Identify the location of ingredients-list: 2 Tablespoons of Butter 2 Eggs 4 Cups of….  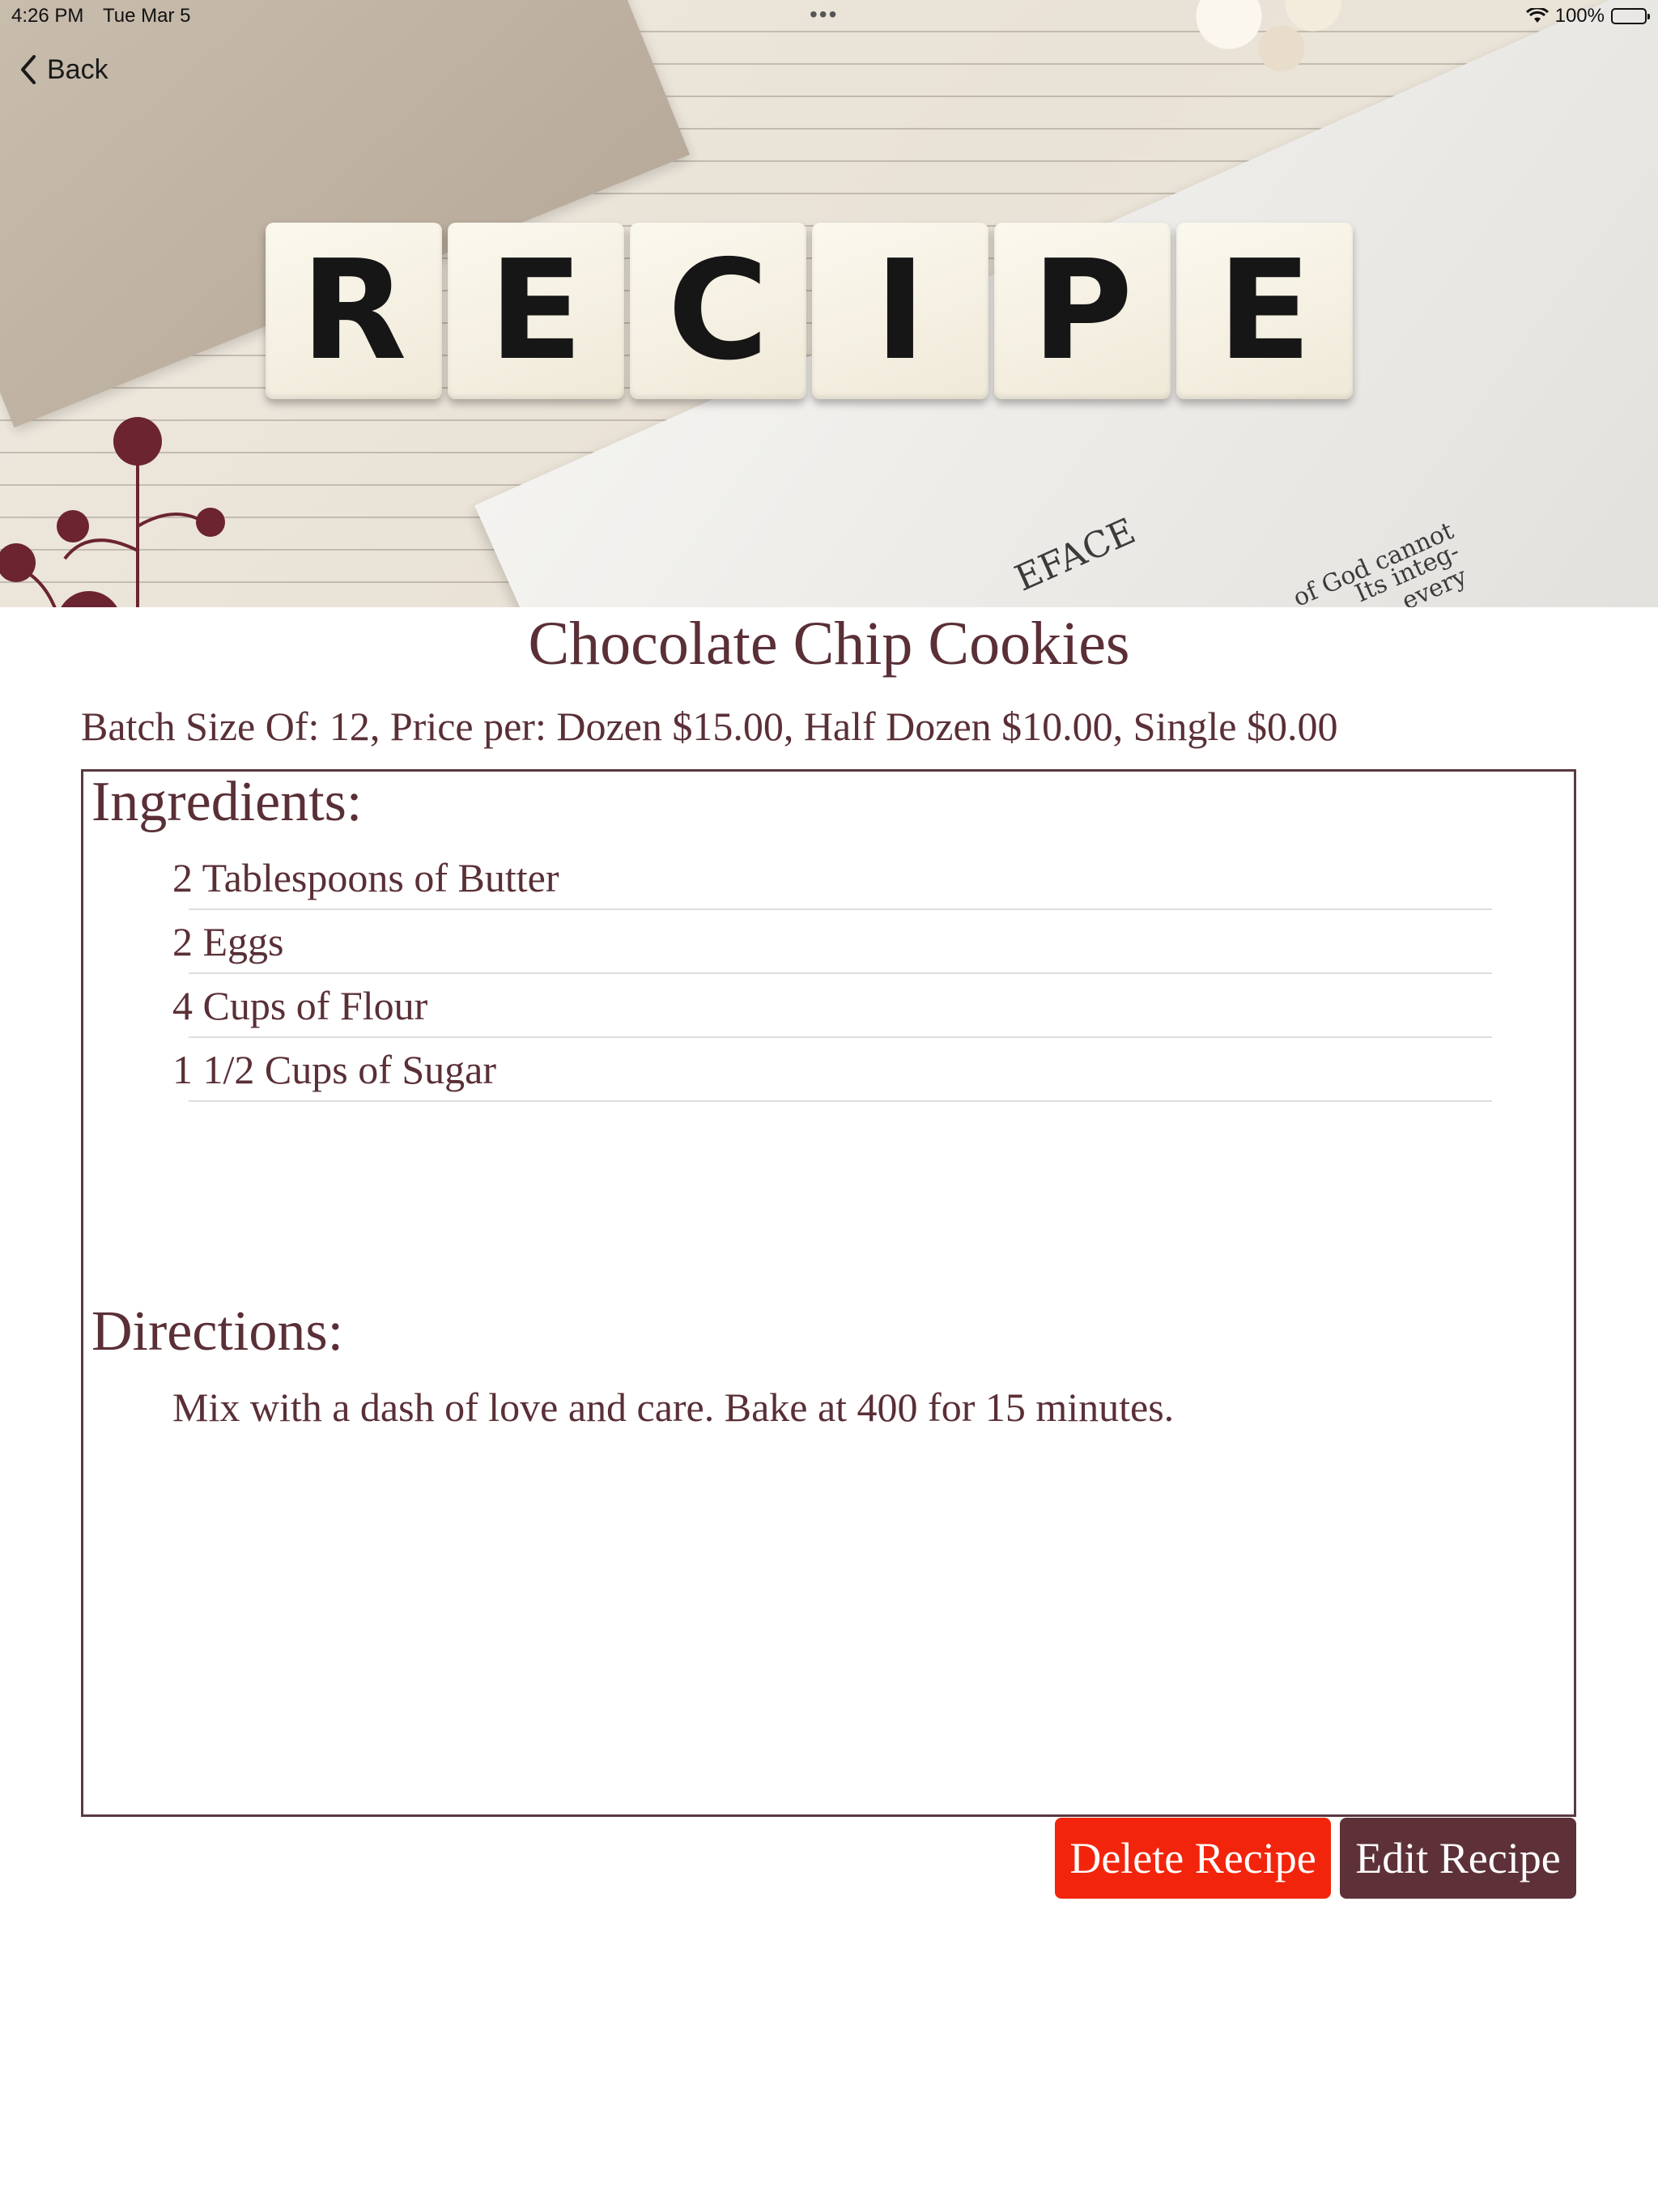
(832, 974).